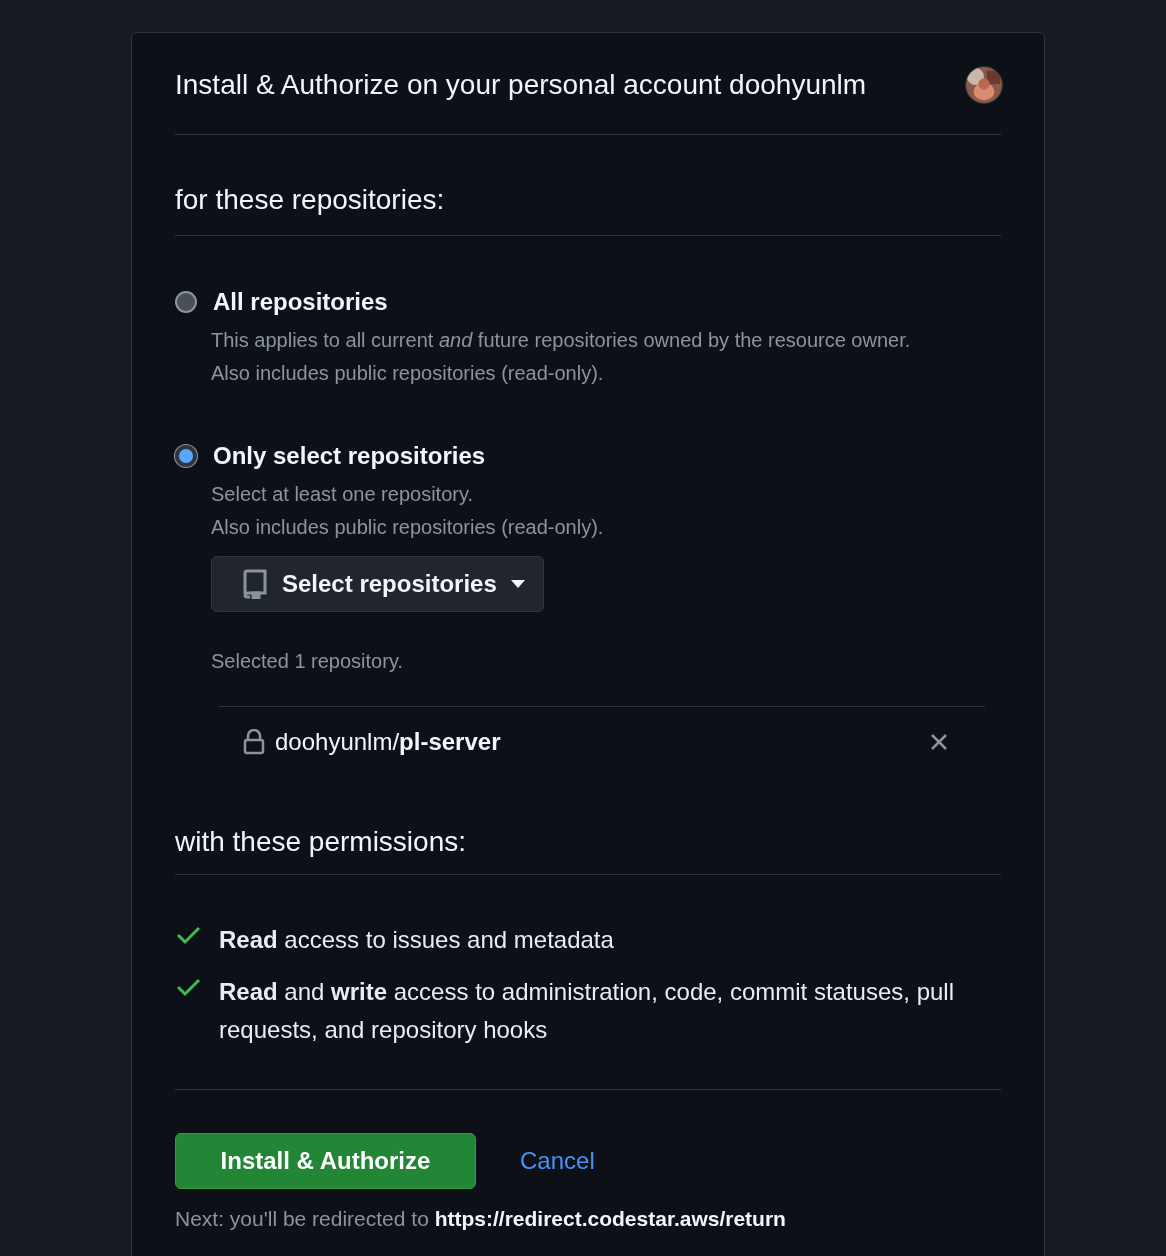 Image resolution: width=1166 pixels, height=1256 pixels. Describe the element at coordinates (939, 742) in the screenshot. I see `close-icon` at that location.